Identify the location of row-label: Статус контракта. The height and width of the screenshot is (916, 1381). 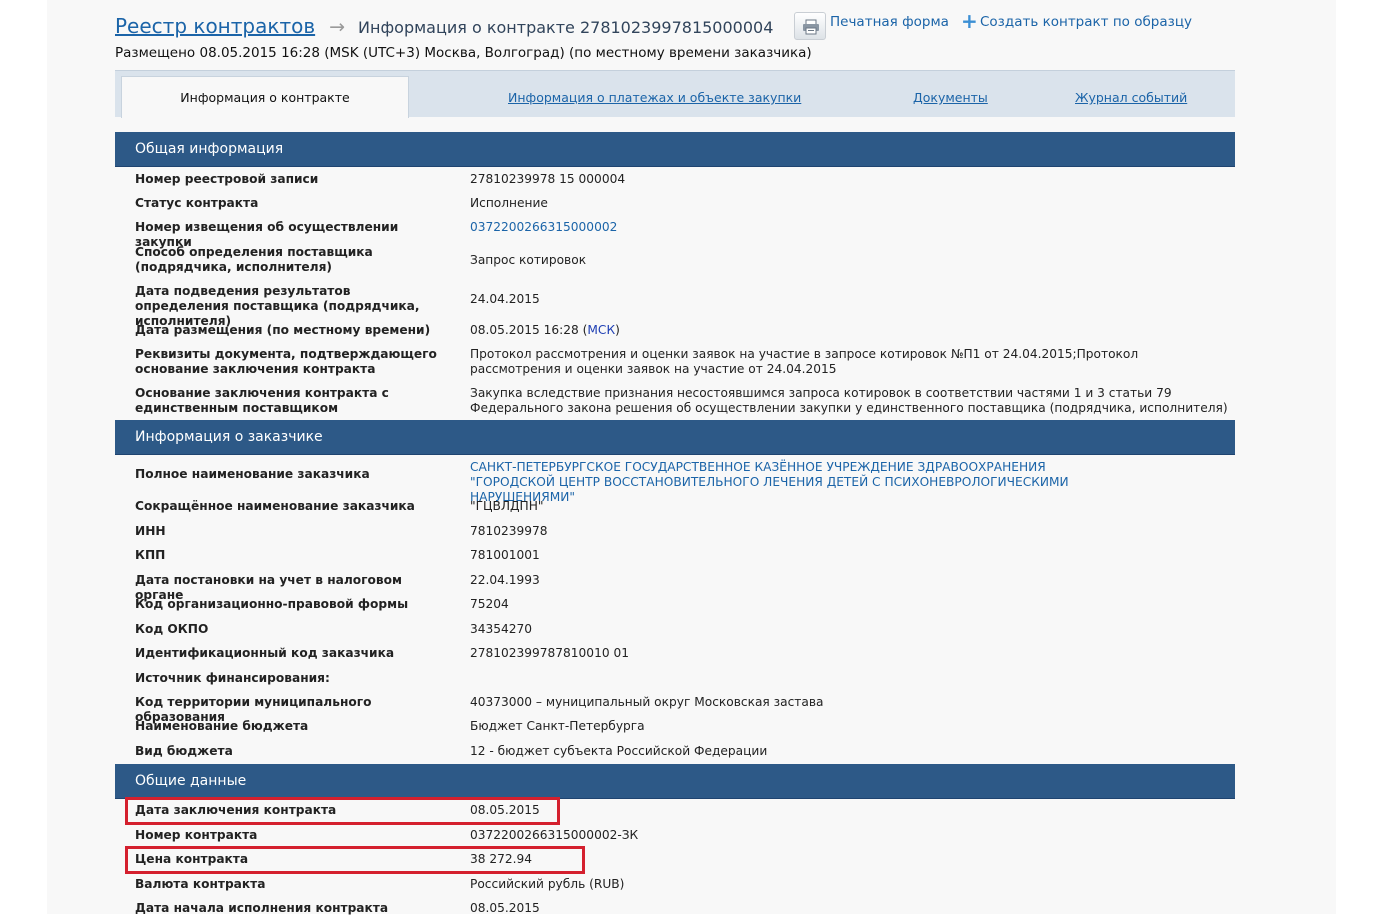
(197, 203).